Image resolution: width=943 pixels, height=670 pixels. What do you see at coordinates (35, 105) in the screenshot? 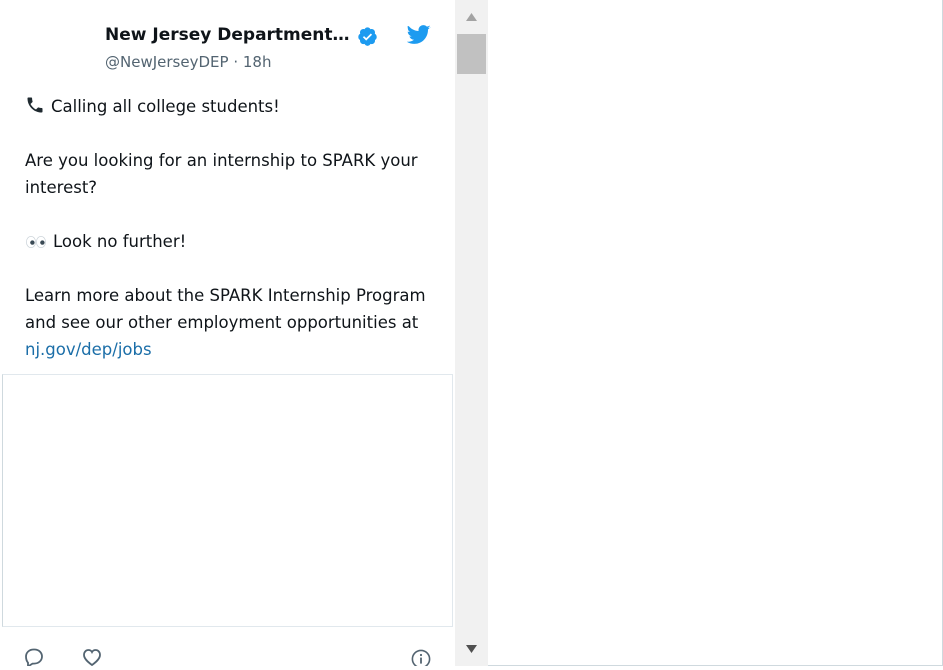
I see `telephone-receiver-icon` at bounding box center [35, 105].